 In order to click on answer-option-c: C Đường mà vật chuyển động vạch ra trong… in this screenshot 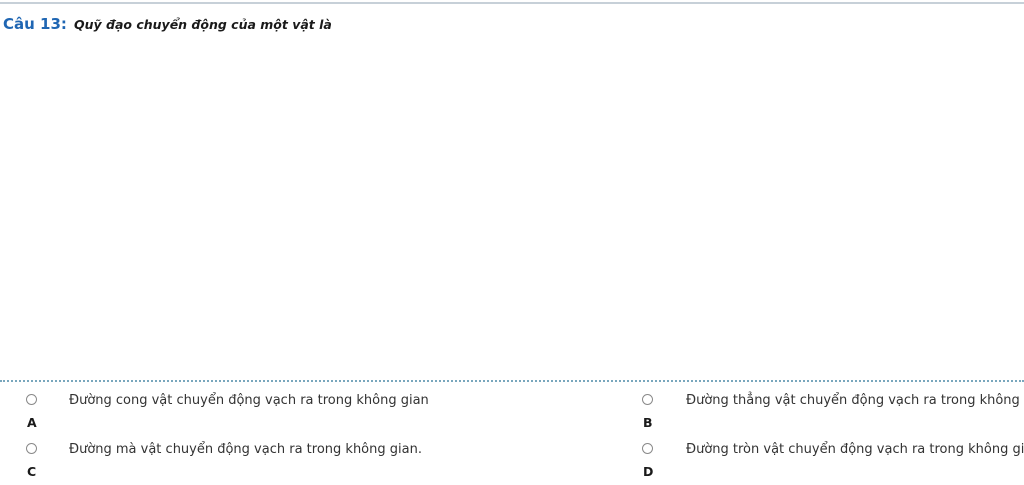, I will do `click(300, 456)`.